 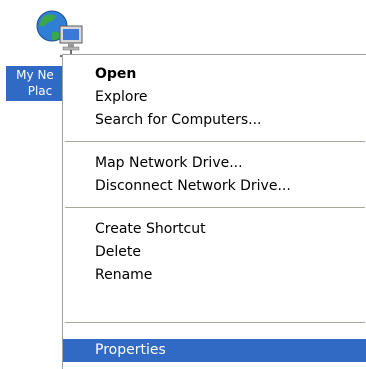 I want to click on desktop-icon-label: My Ne Plac, so click(x=35, y=83).